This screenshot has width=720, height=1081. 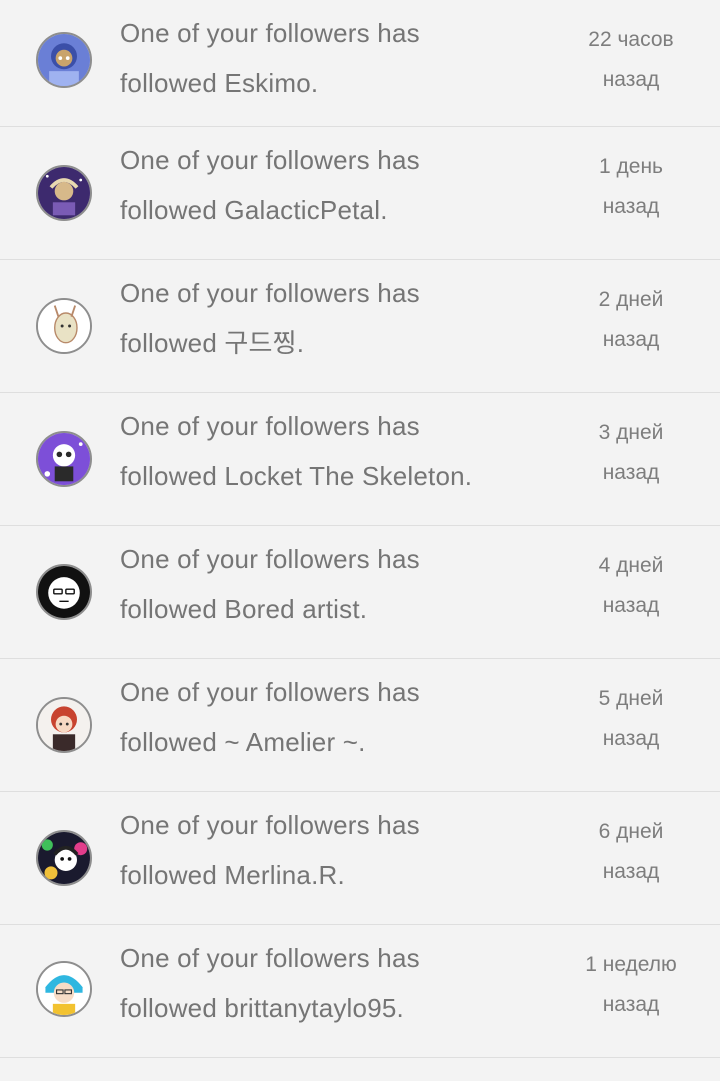 What do you see at coordinates (262, 1008) in the screenshot?
I see `notification-text-line2: followed brittanytaylo95.` at bounding box center [262, 1008].